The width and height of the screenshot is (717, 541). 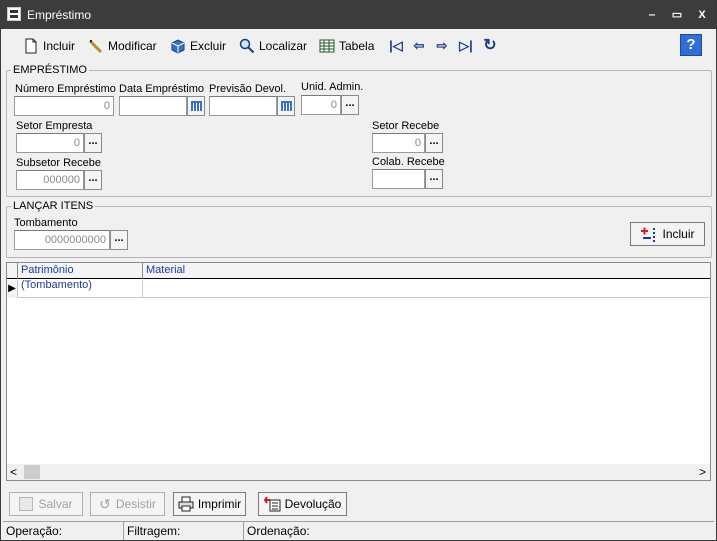 I want to click on data-emprestimo-label: Data Empréstimo, so click(x=161, y=89).